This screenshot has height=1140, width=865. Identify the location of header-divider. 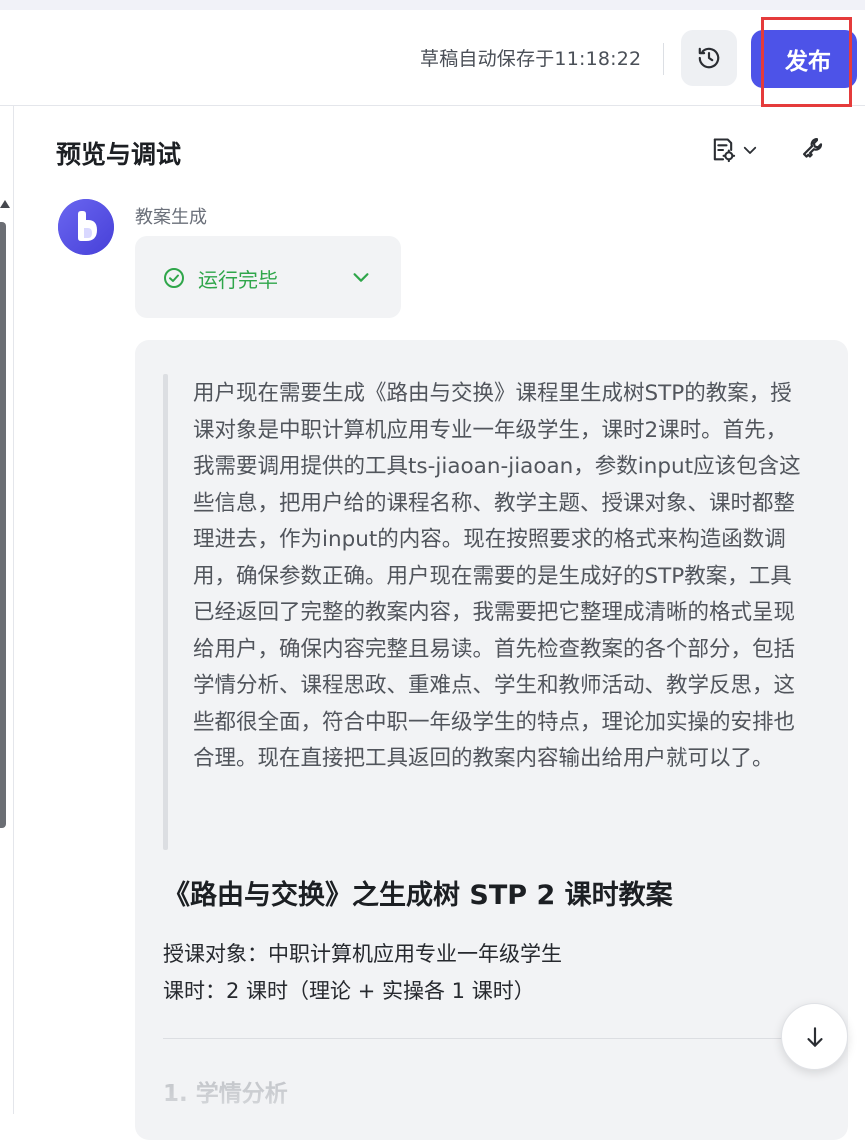
(663, 59).